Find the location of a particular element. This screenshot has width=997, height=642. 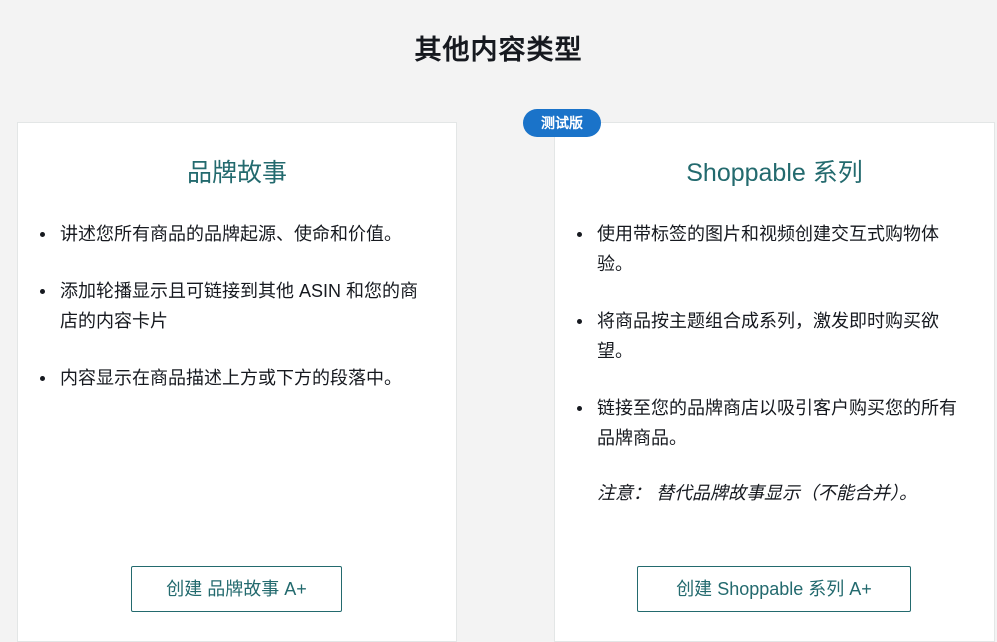

list-item: 将商品按主题组合成系列，激发即时购买欲望。 is located at coordinates (767, 336).